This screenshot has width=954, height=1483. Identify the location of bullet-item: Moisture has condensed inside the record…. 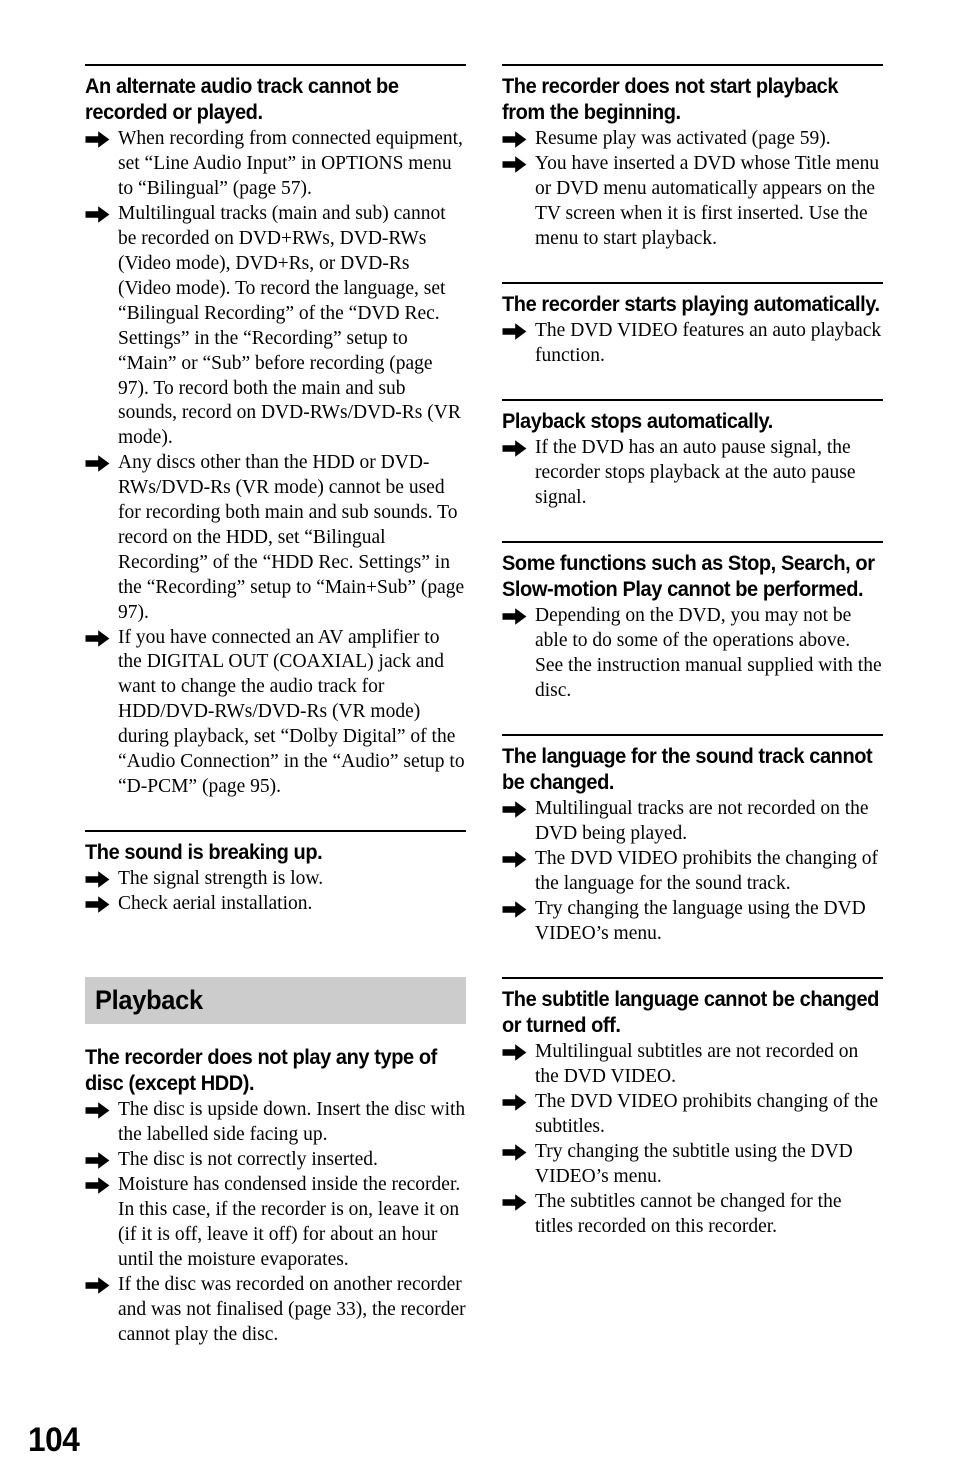
(275, 1223).